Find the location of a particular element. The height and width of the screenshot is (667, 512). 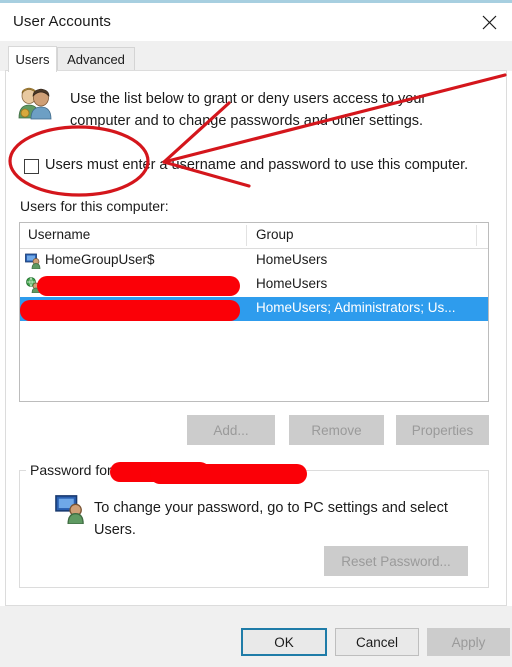

tab-strip: Users Advanced is located at coordinates (256, 56).